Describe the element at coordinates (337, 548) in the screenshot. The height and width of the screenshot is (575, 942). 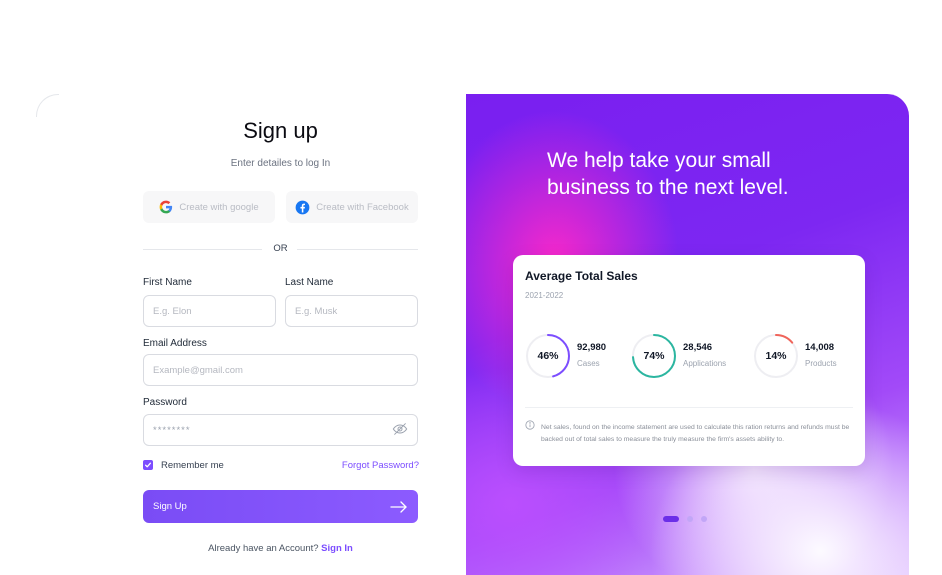
I see `sign-in-link: Sign In` at that location.